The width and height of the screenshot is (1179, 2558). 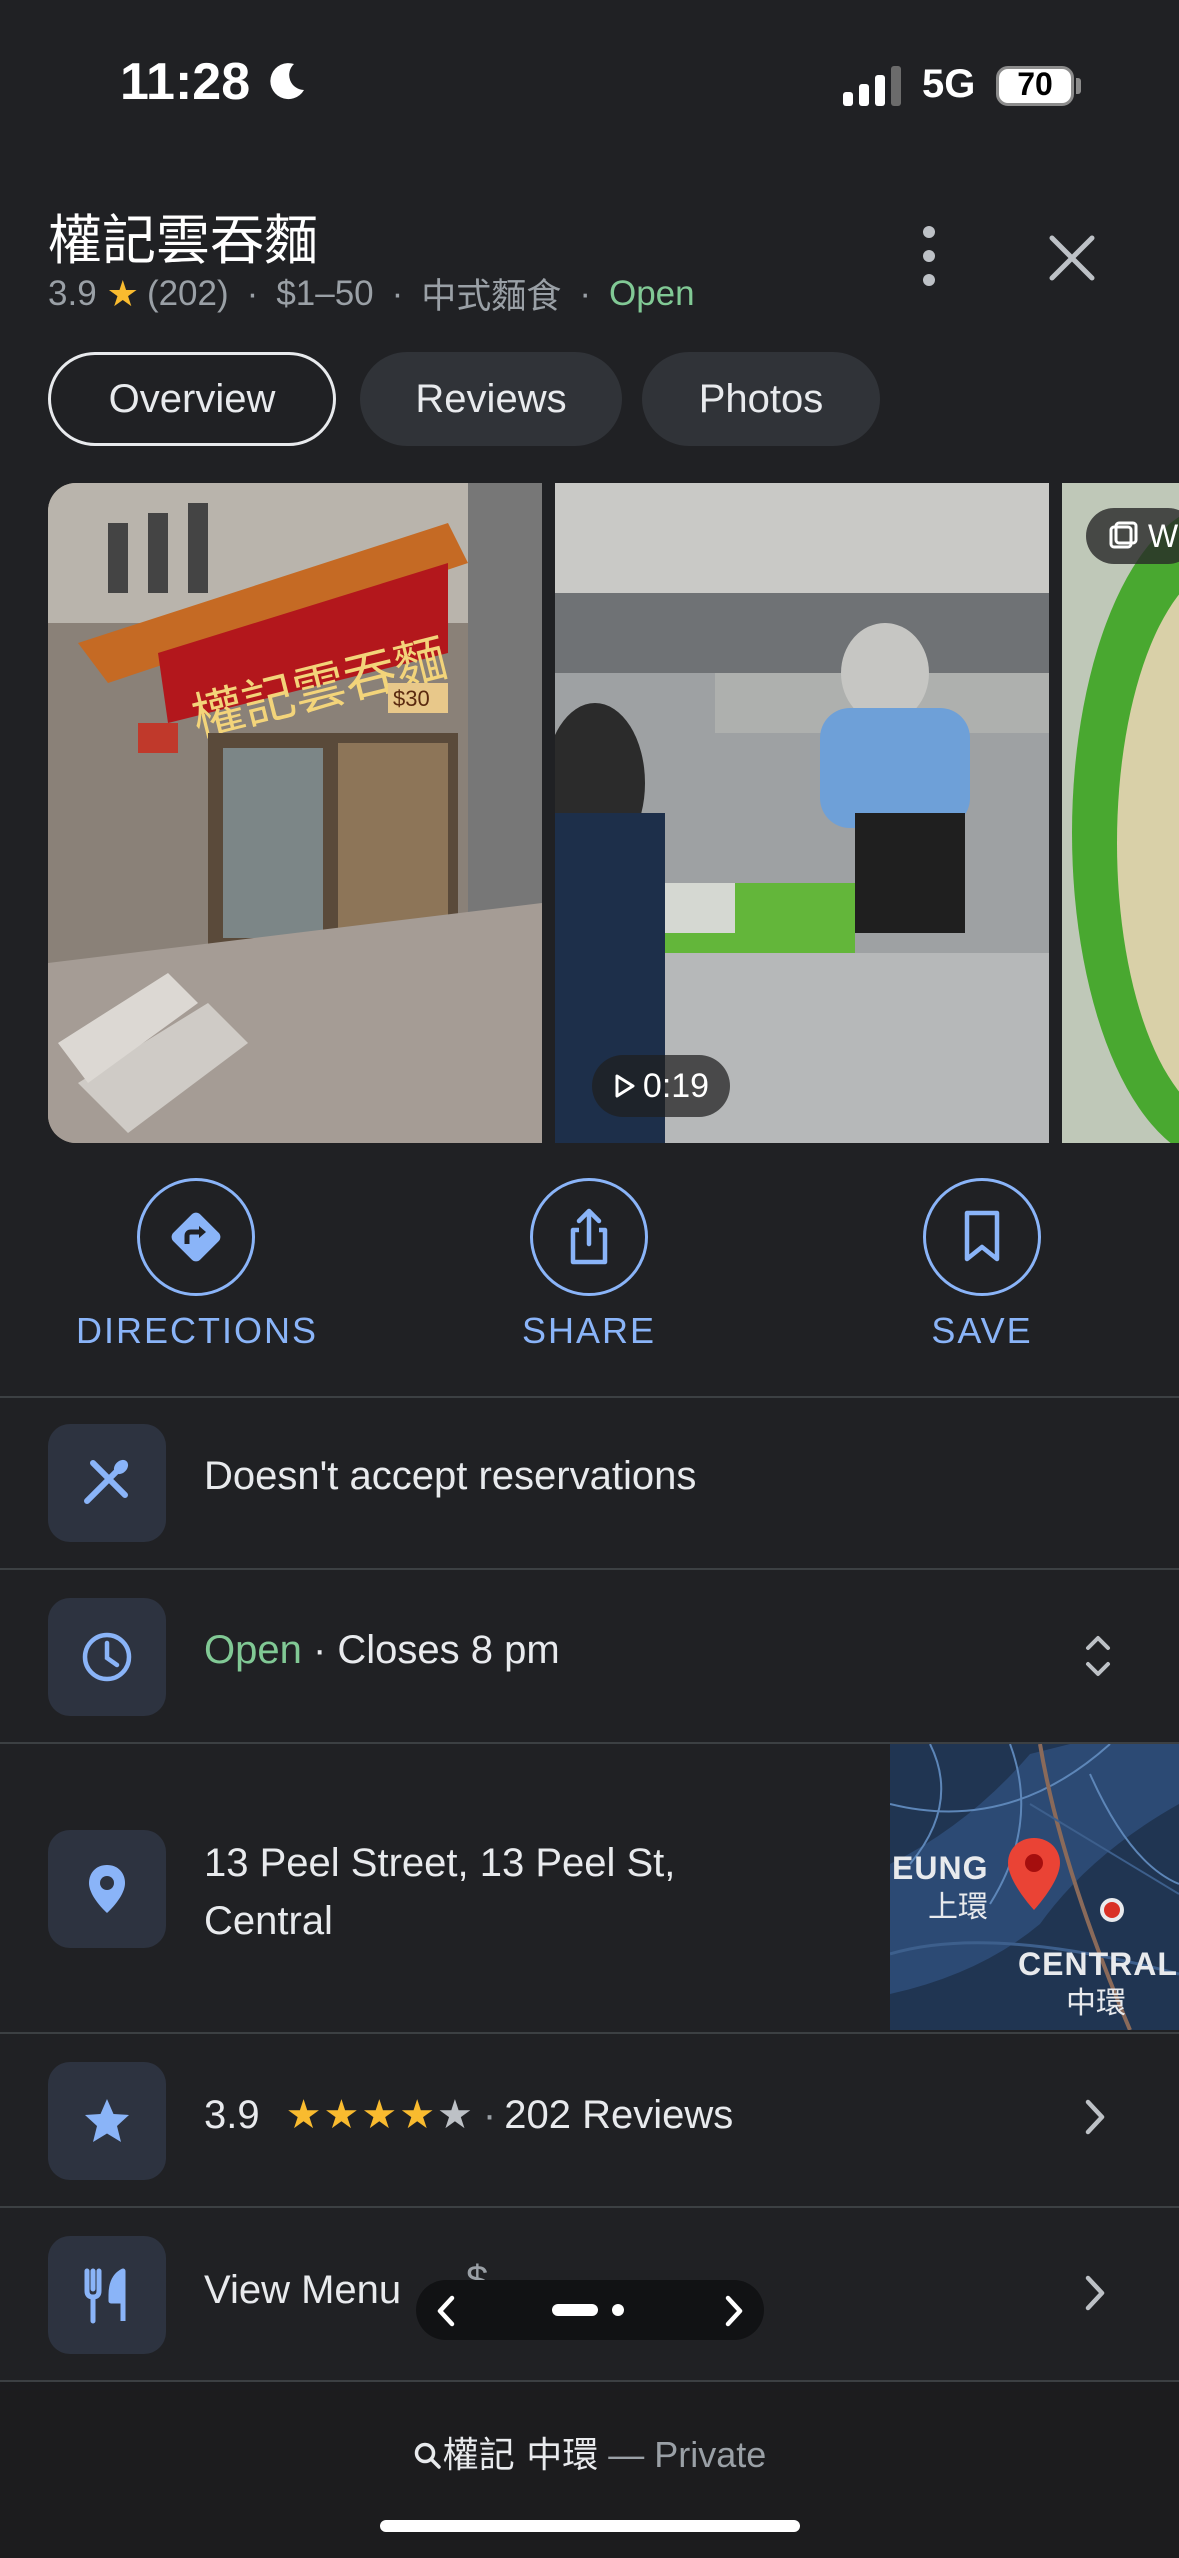 I want to click on map-label-central-zh: 中環, so click(x=1096, y=2003).